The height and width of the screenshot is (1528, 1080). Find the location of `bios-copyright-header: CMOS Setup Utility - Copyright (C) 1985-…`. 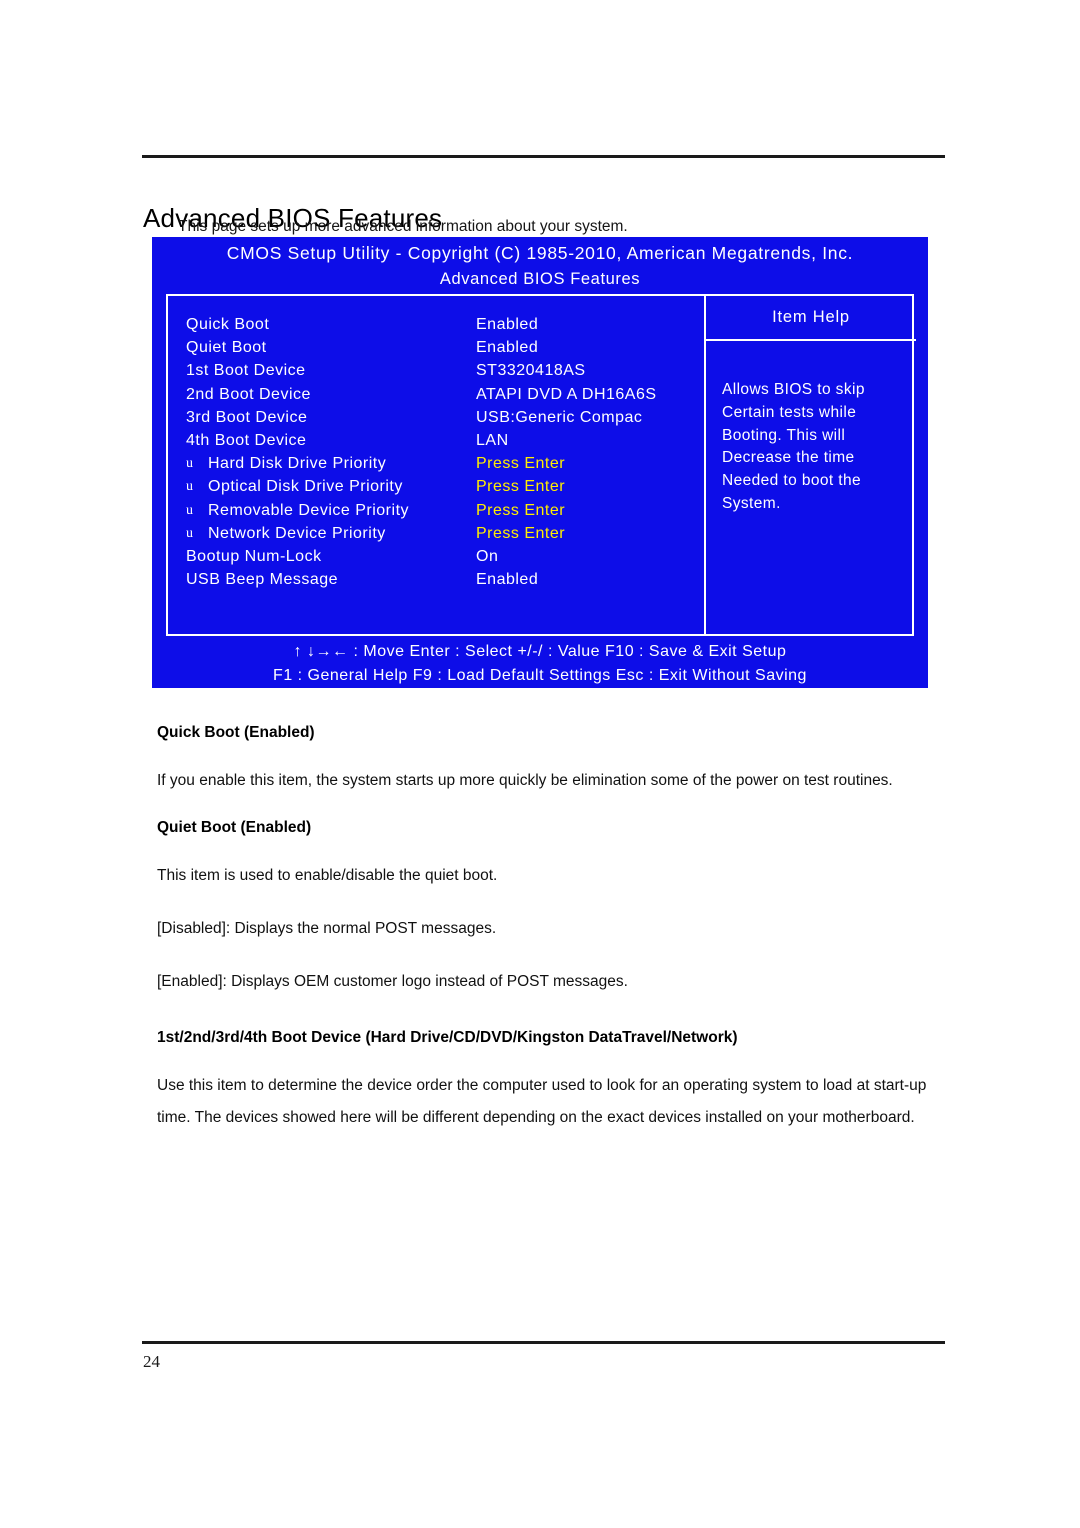

bios-copyright-header: CMOS Setup Utility - Copyright (C) 1985-… is located at coordinates (540, 253).